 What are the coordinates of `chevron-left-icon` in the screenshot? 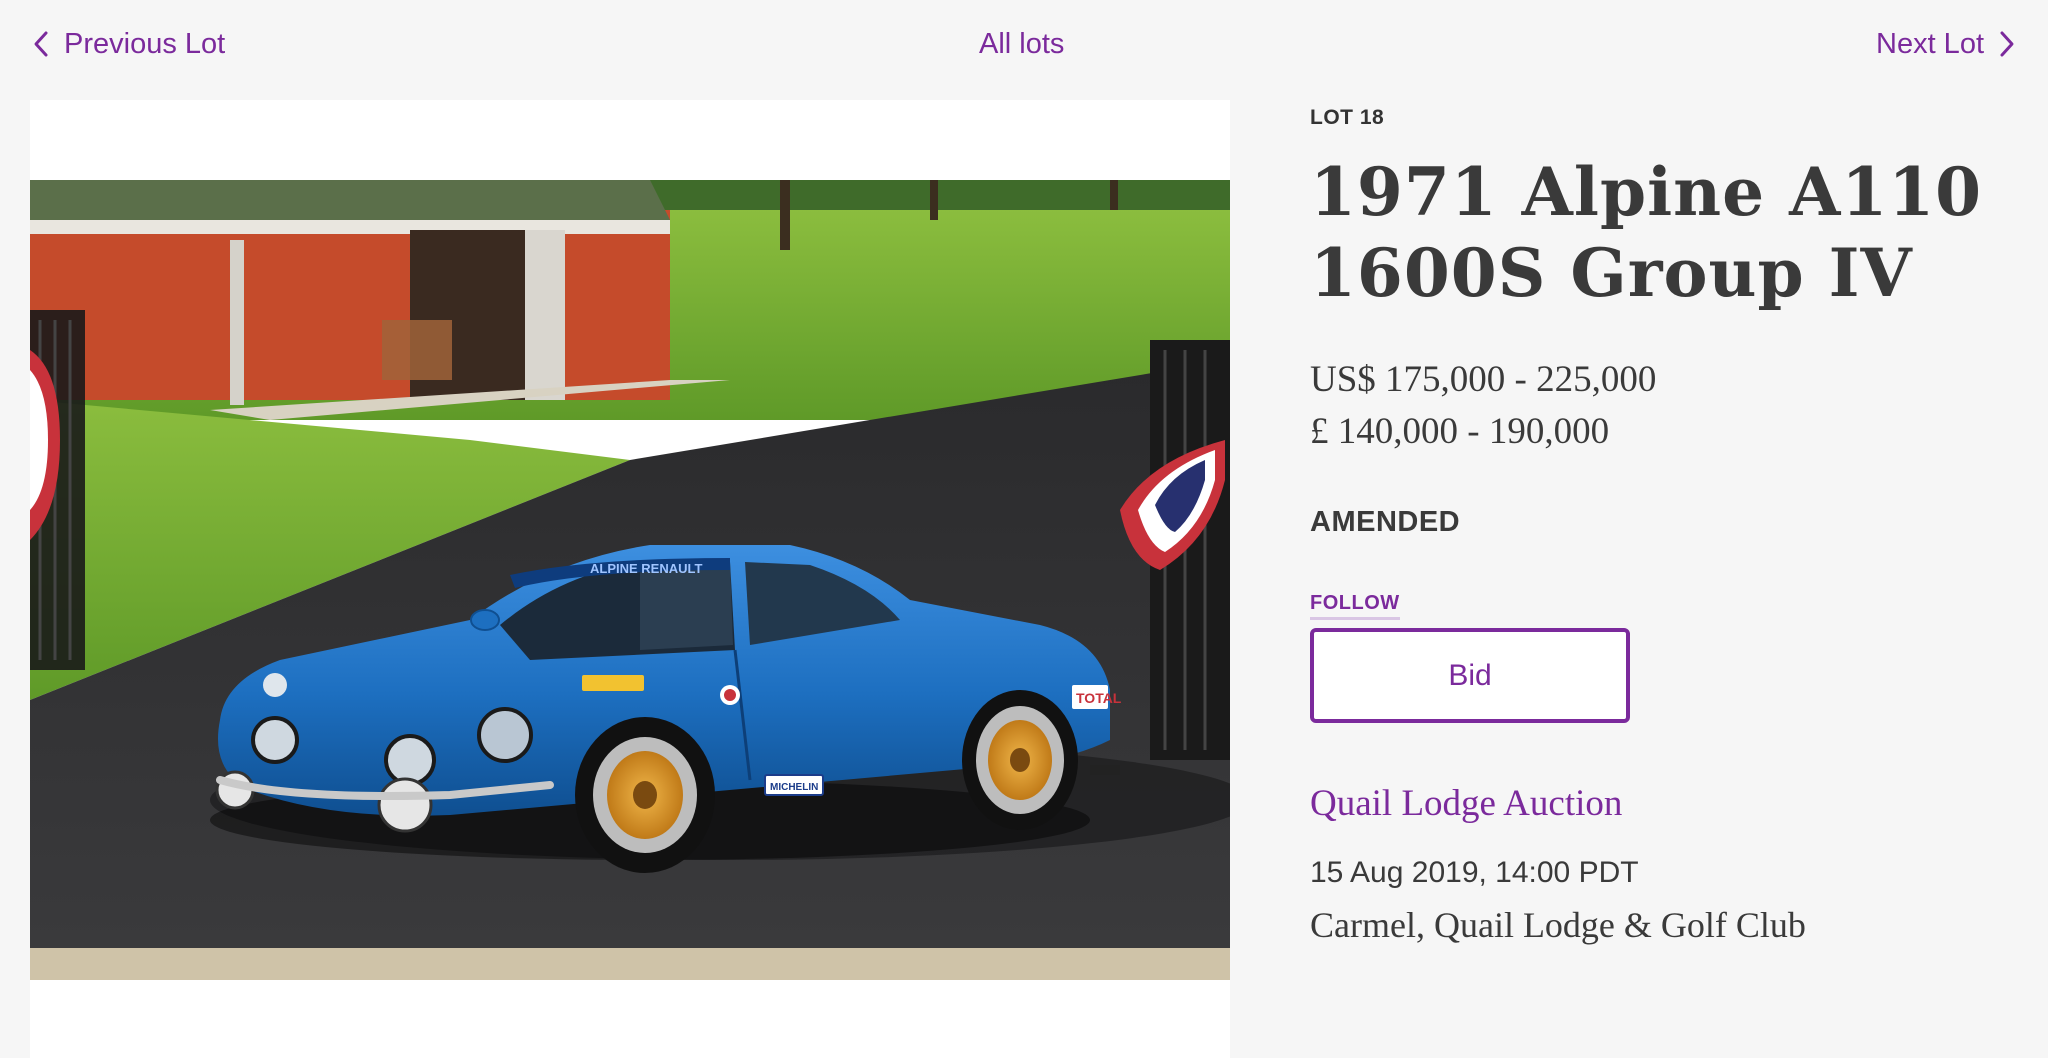 It's located at (41, 44).